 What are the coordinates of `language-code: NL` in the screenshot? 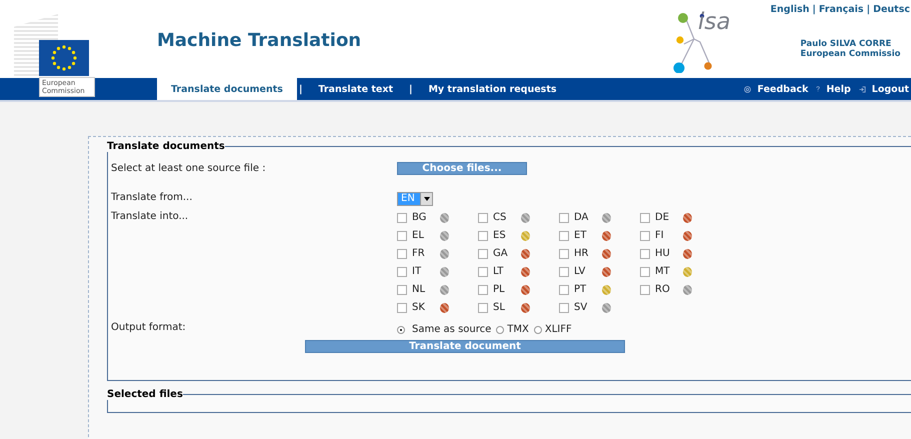 It's located at (419, 289).